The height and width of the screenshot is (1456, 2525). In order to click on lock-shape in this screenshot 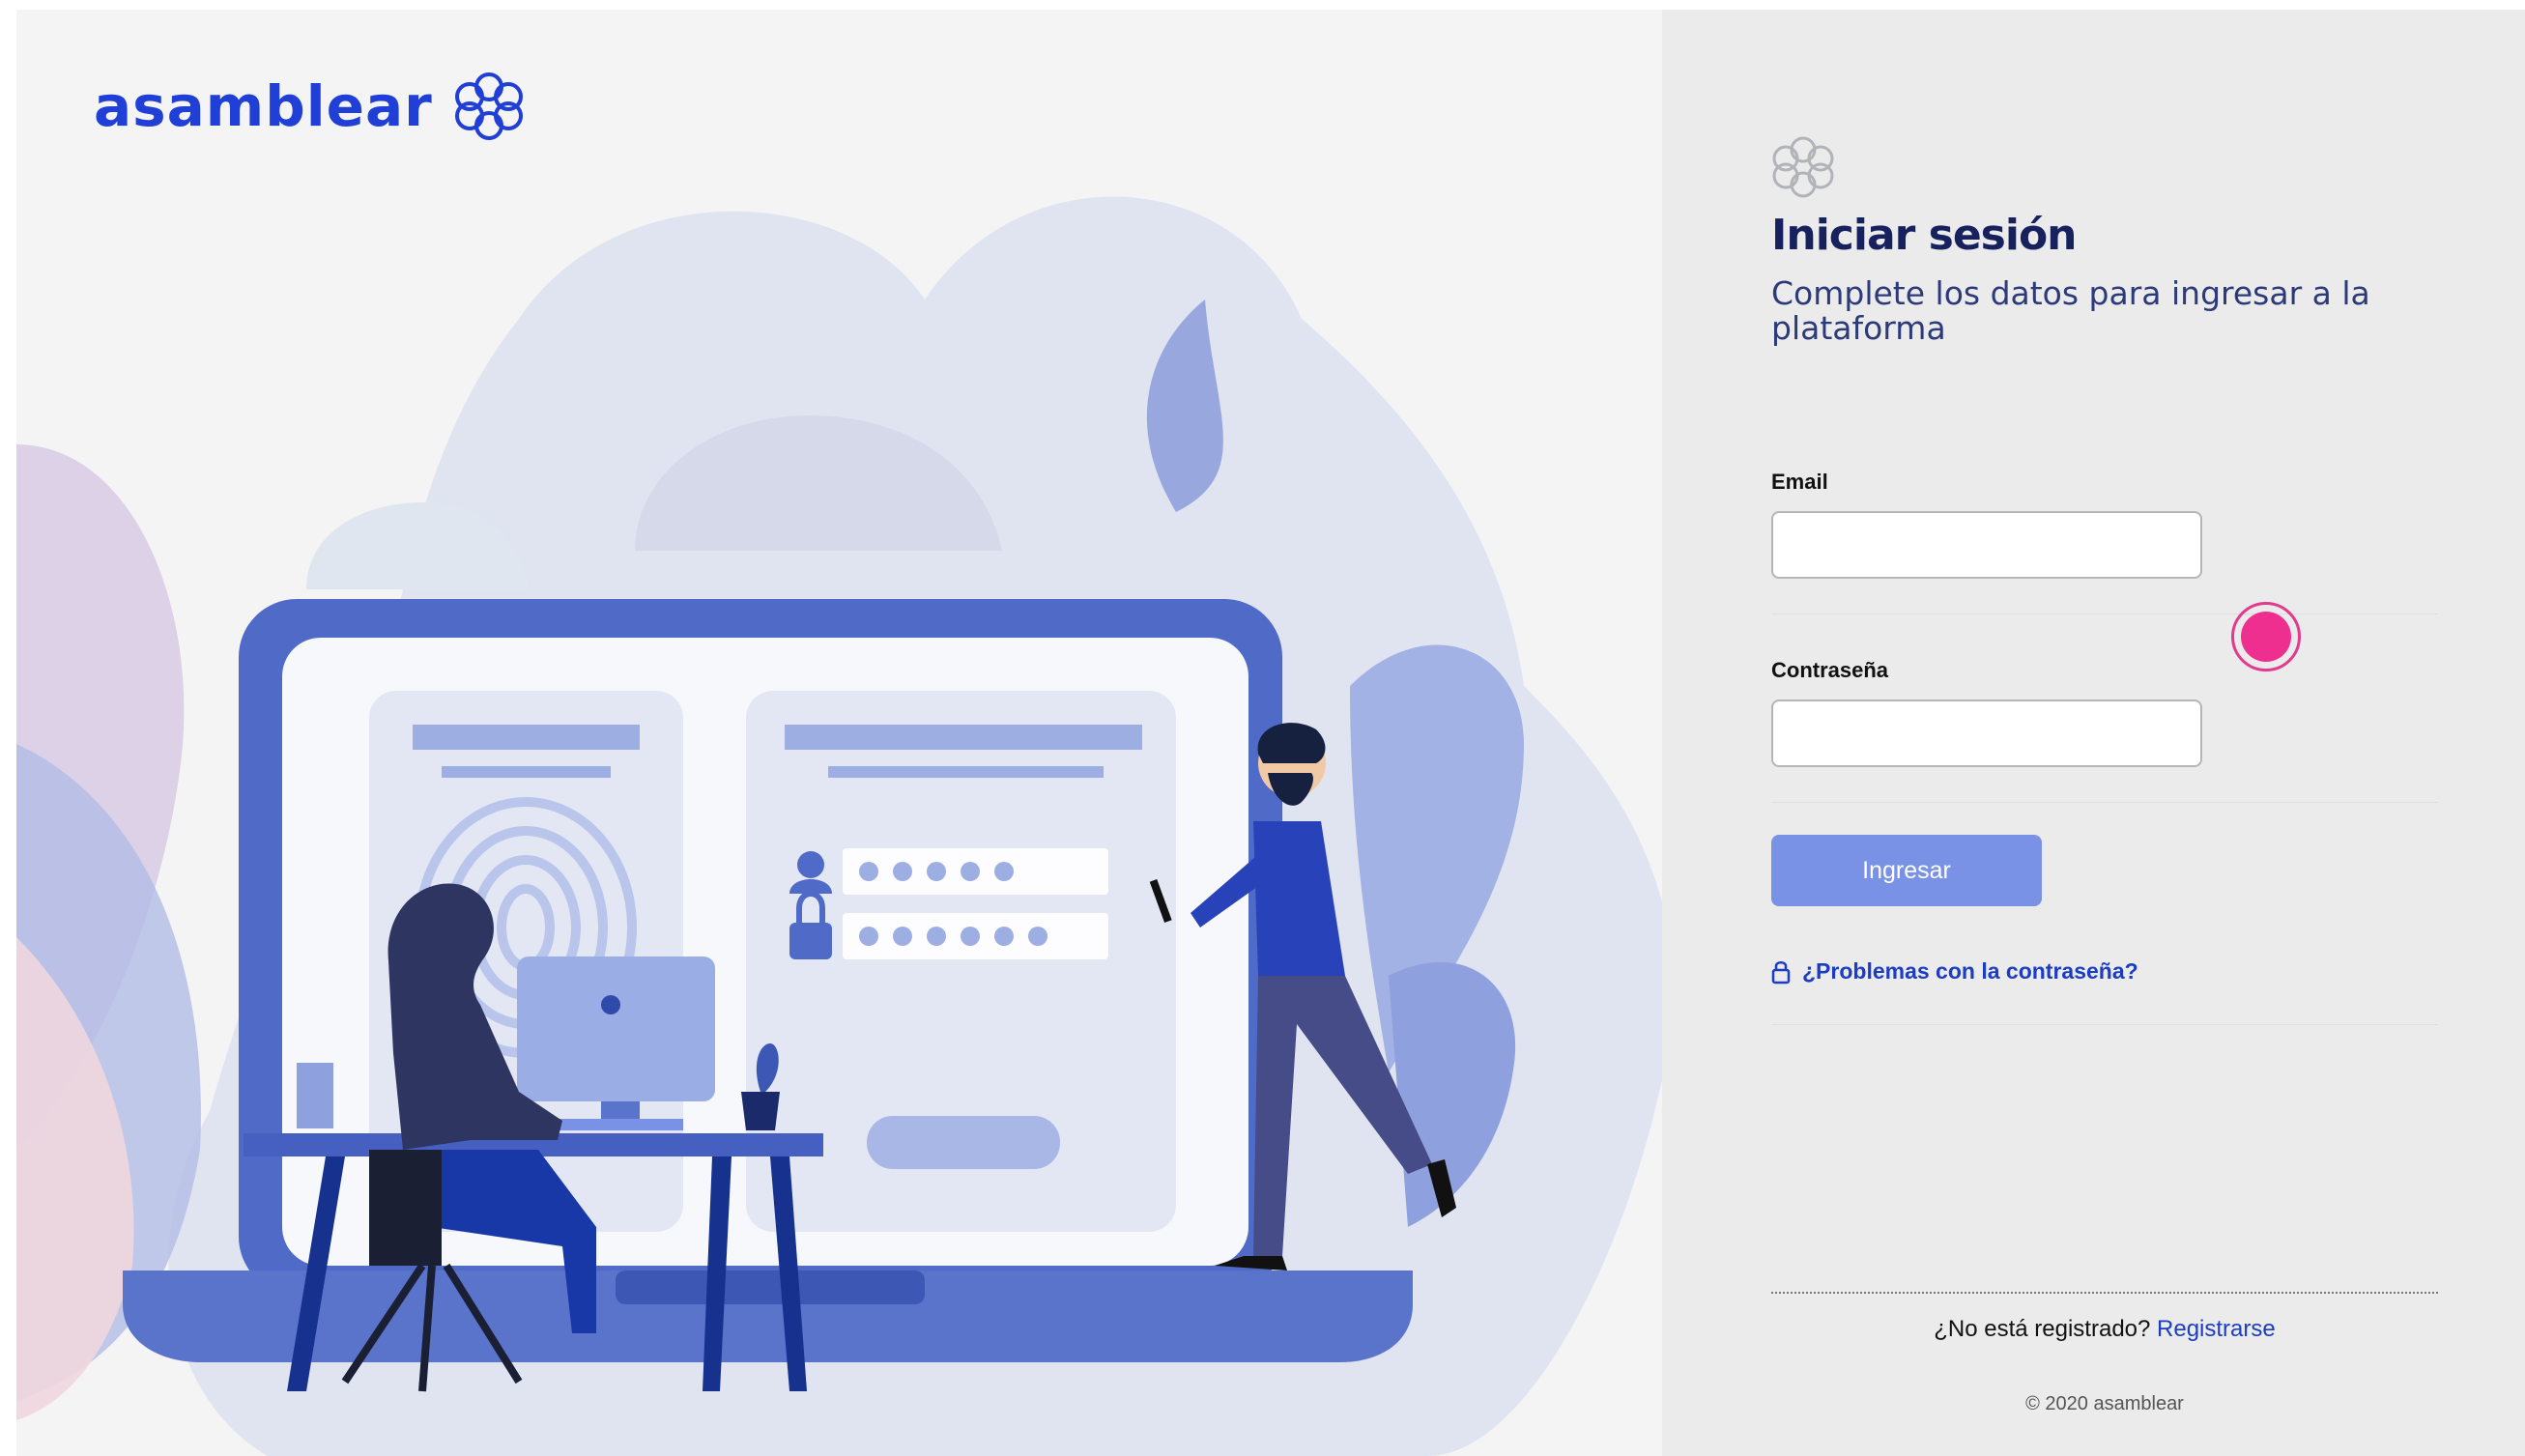, I will do `click(811, 941)`.